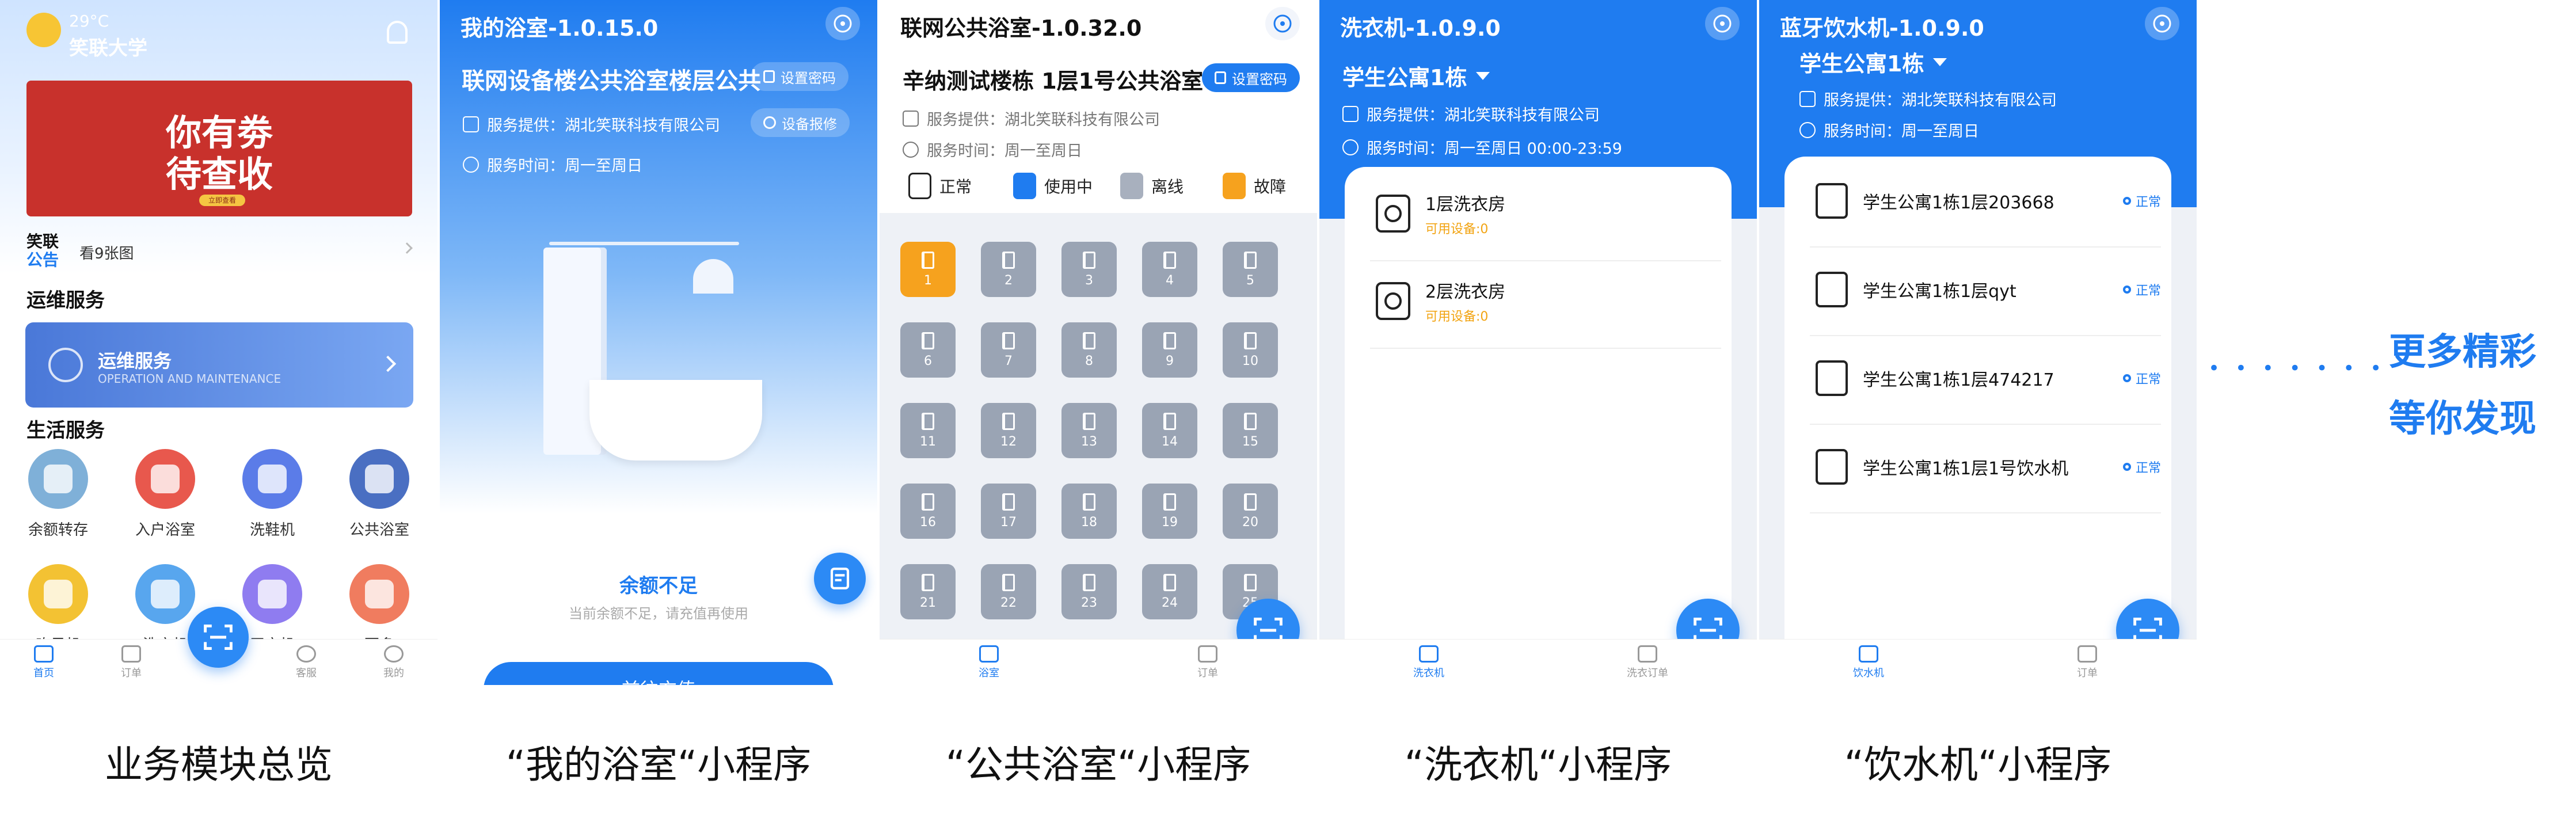 This screenshot has height=822, width=2576. I want to click on provider-row: 服务提供：湖北笑联科技有限公司, so click(1032, 118).